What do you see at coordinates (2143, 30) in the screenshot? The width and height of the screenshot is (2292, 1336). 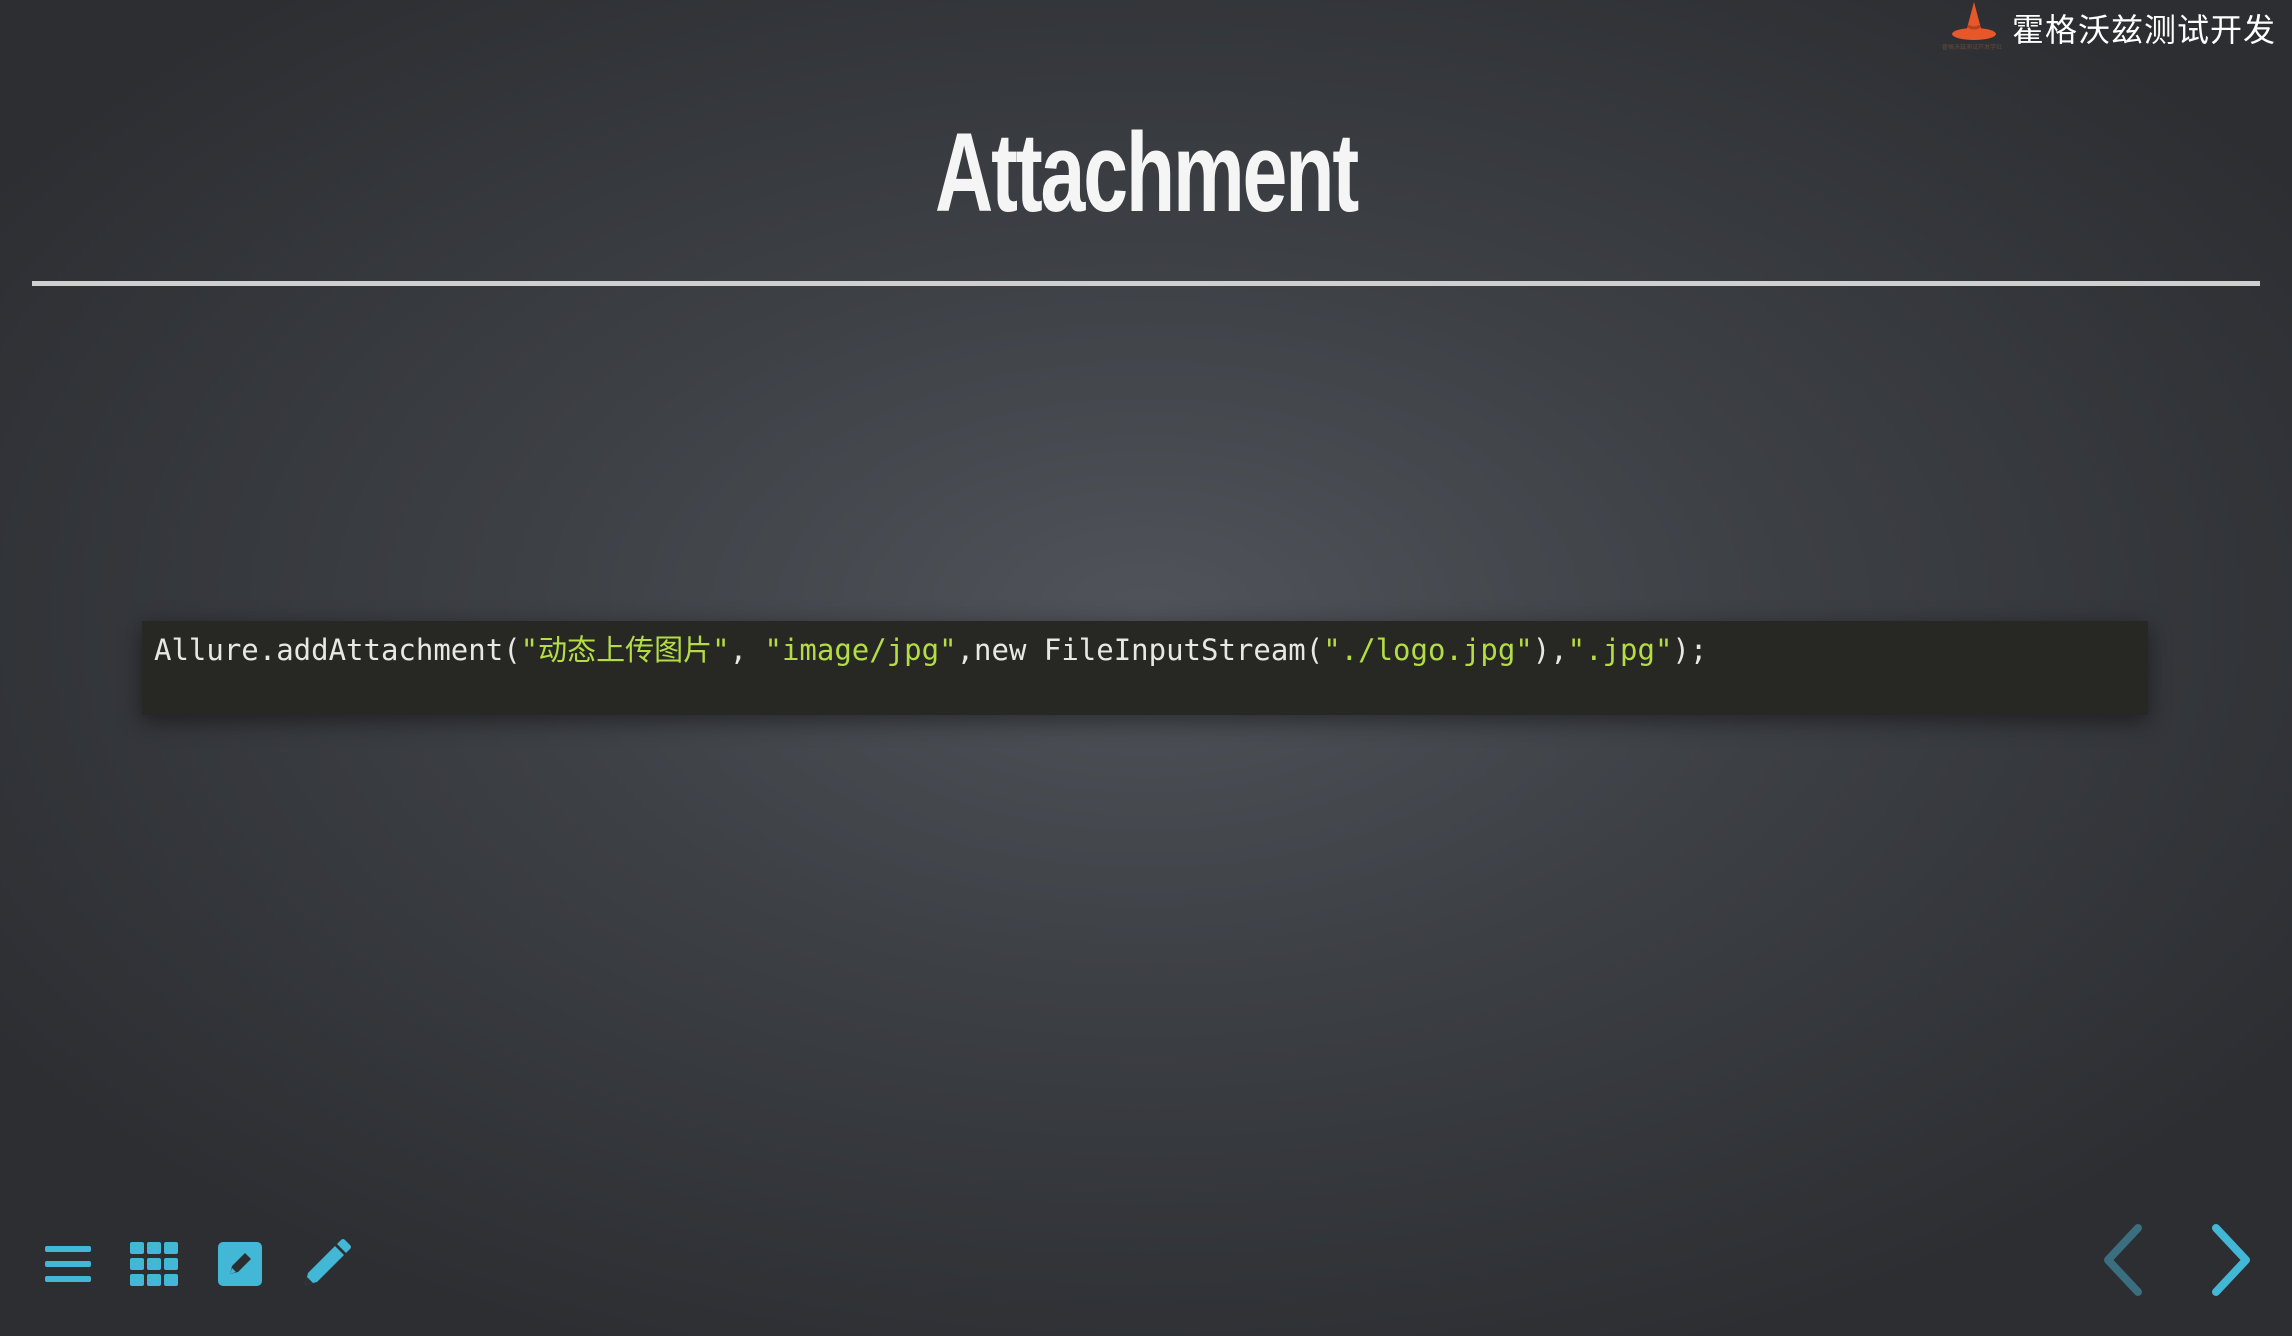 I see `brand-name: 霍格沃兹测试开发` at bounding box center [2143, 30].